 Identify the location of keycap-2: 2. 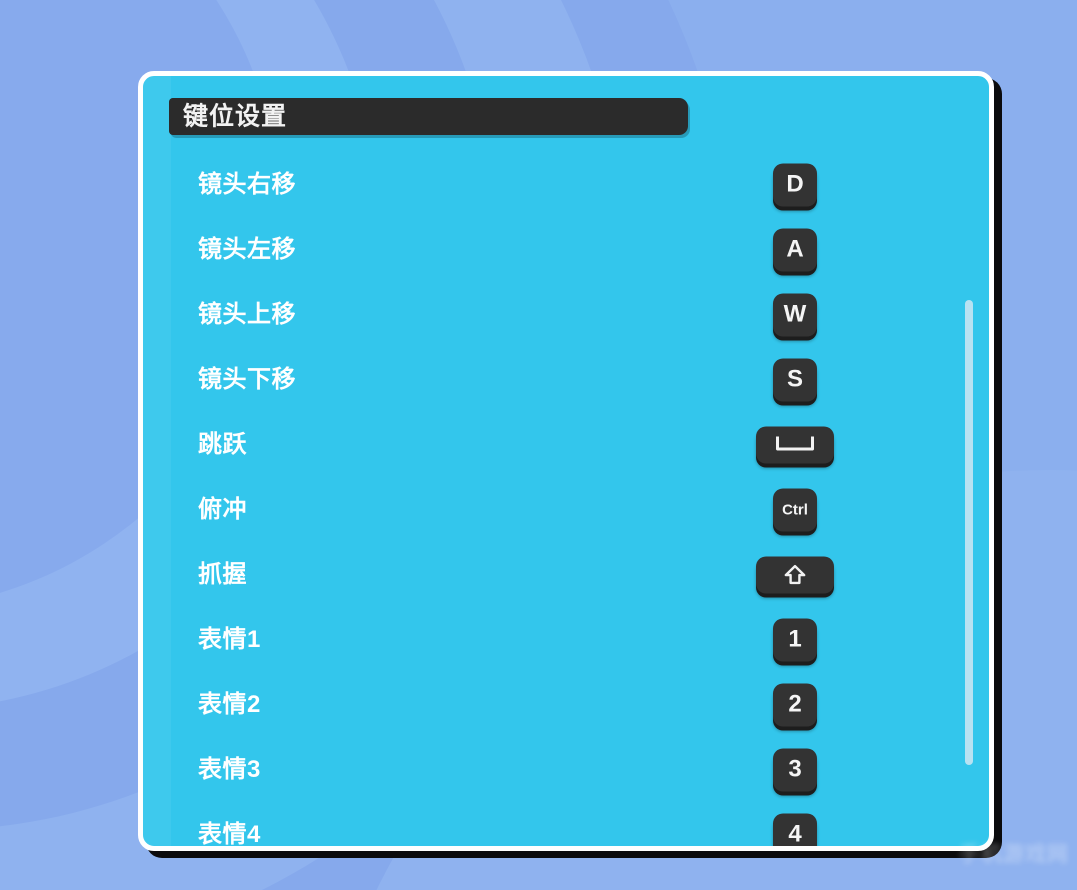
(795, 704).